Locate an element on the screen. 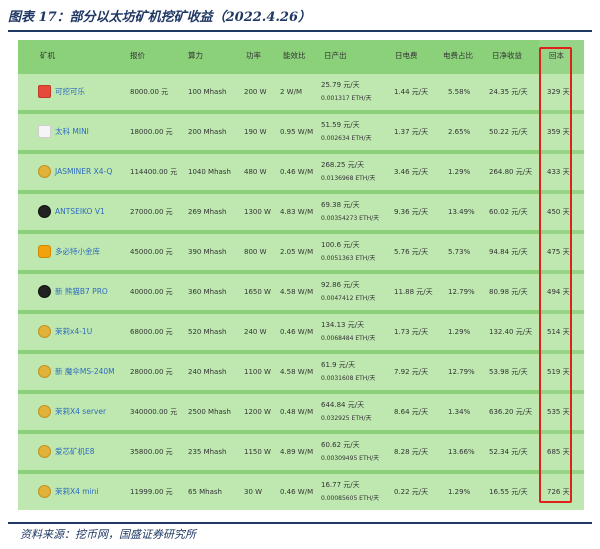 The width and height of the screenshot is (600, 549). daily-output-cny: 644.84 元/天 is located at coordinates (343, 405).